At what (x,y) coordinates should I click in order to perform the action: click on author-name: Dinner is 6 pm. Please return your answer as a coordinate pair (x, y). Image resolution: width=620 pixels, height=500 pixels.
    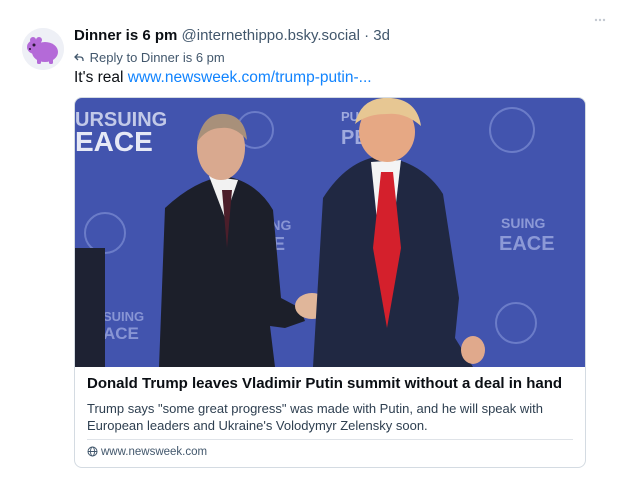
    Looking at the image, I should click on (125, 35).